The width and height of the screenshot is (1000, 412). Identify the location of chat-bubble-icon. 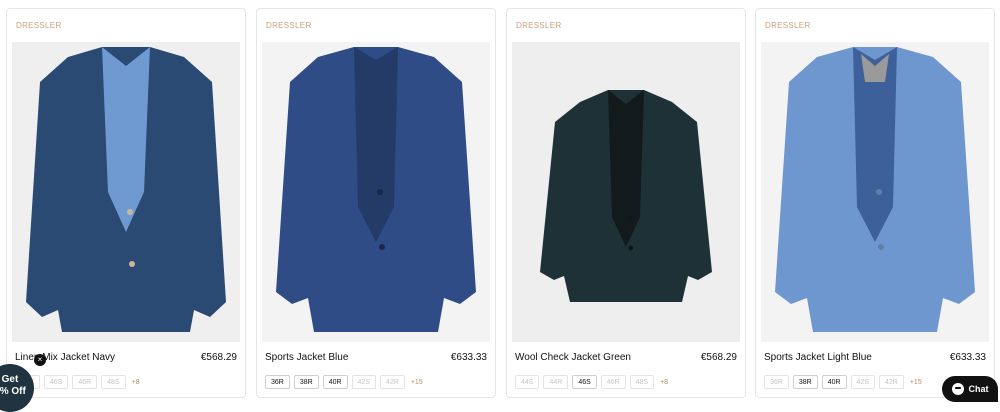
(957, 389).